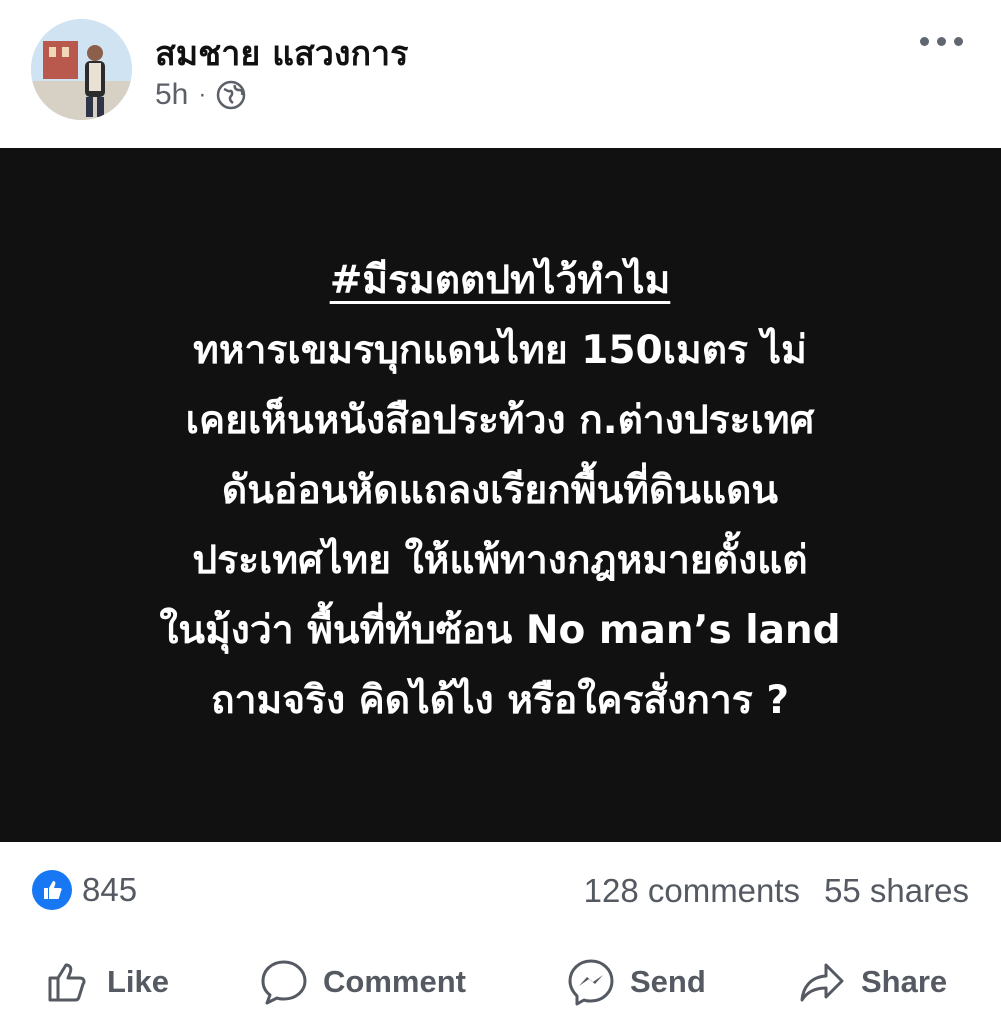 Image resolution: width=1001 pixels, height=1024 pixels. I want to click on post-line: ประเทศไทย ให้แพ้ทางกฎหมายตั้งแต่, so click(500, 560).